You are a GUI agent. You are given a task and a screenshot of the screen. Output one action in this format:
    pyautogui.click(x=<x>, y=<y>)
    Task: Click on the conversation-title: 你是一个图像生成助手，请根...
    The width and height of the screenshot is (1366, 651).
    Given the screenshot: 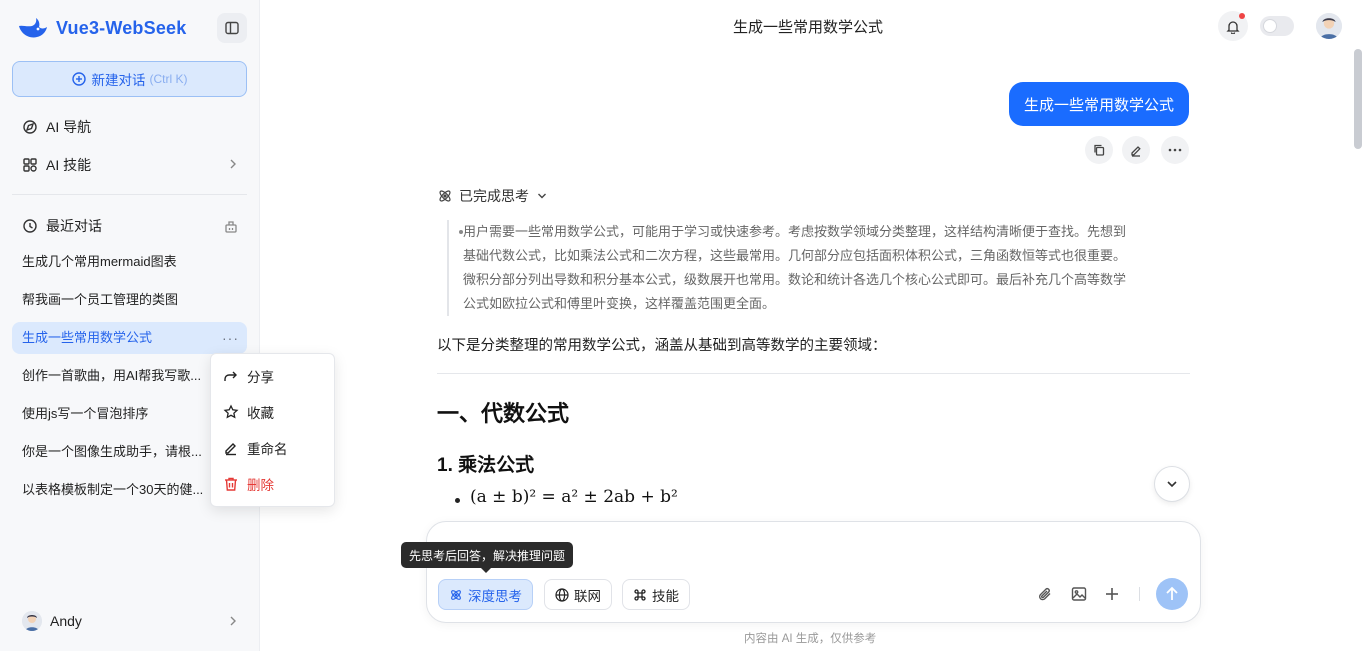 What is the action you would take?
    pyautogui.click(x=112, y=451)
    